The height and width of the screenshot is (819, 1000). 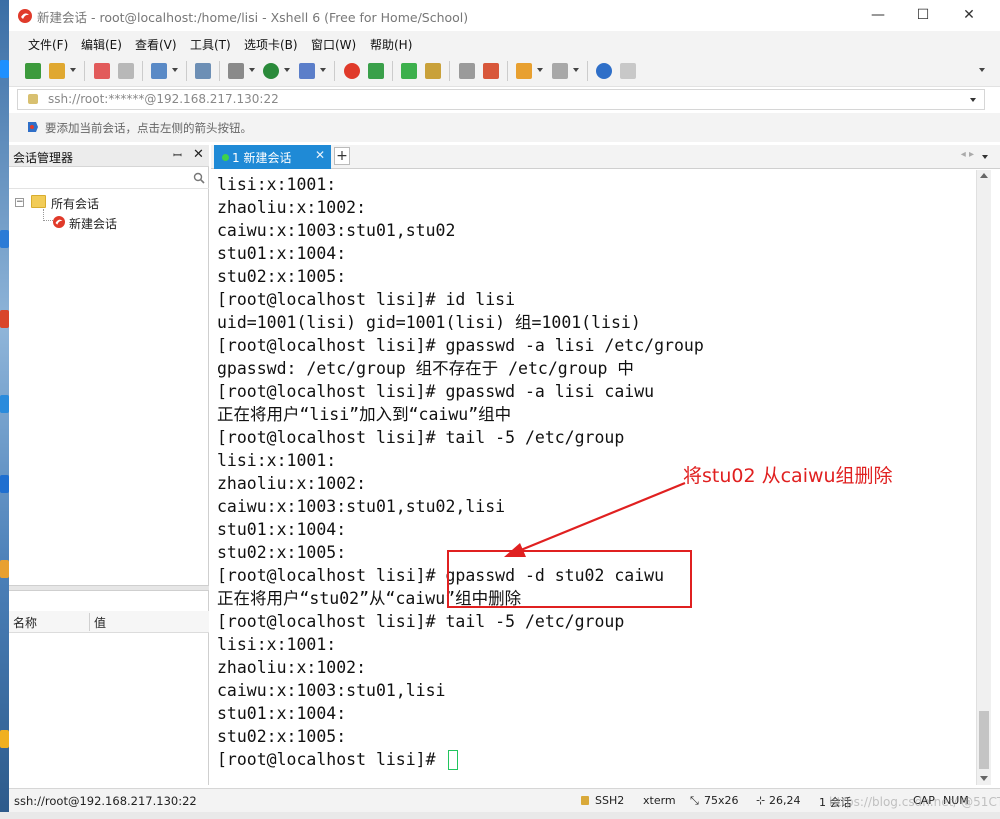 What do you see at coordinates (983, 477) in the screenshot?
I see `terminal-scrollbar` at bounding box center [983, 477].